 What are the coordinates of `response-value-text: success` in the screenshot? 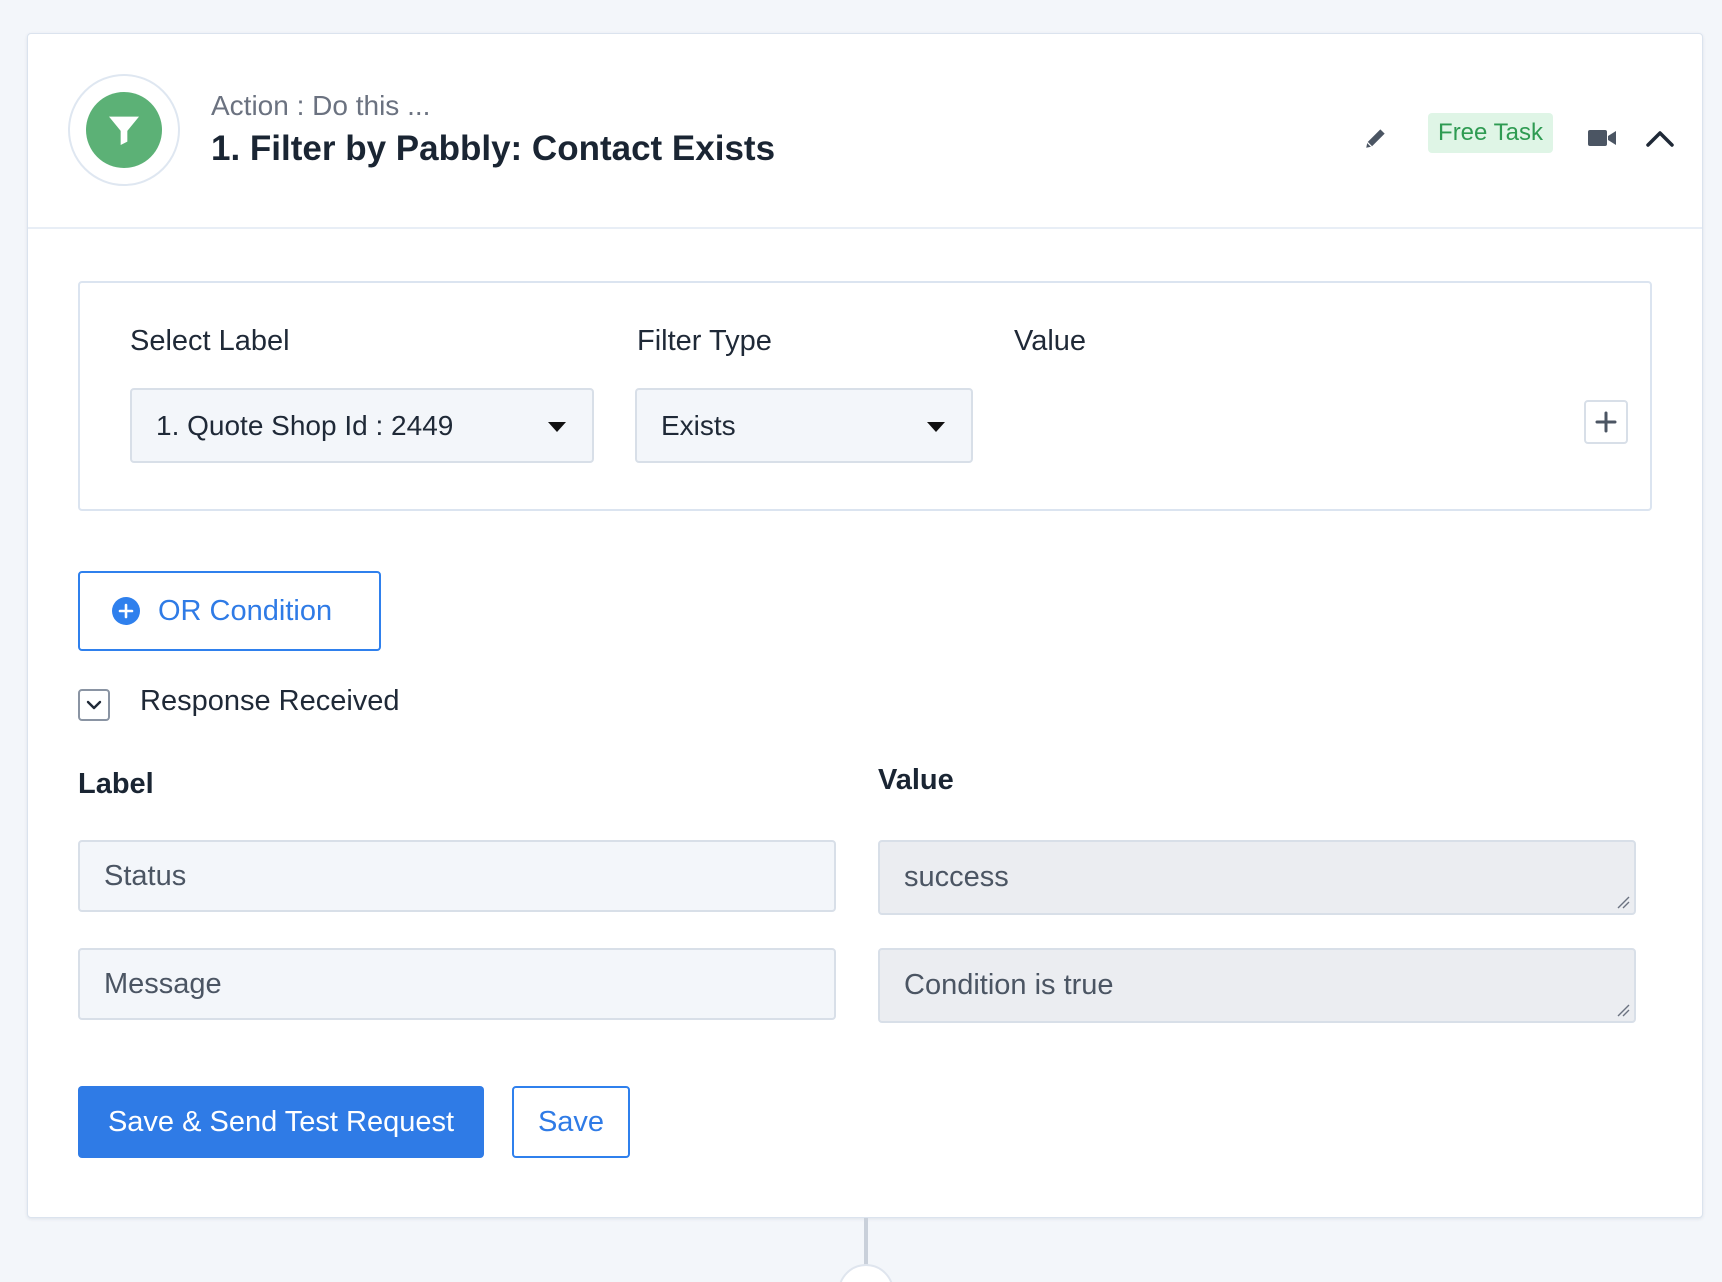 It's located at (956, 877).